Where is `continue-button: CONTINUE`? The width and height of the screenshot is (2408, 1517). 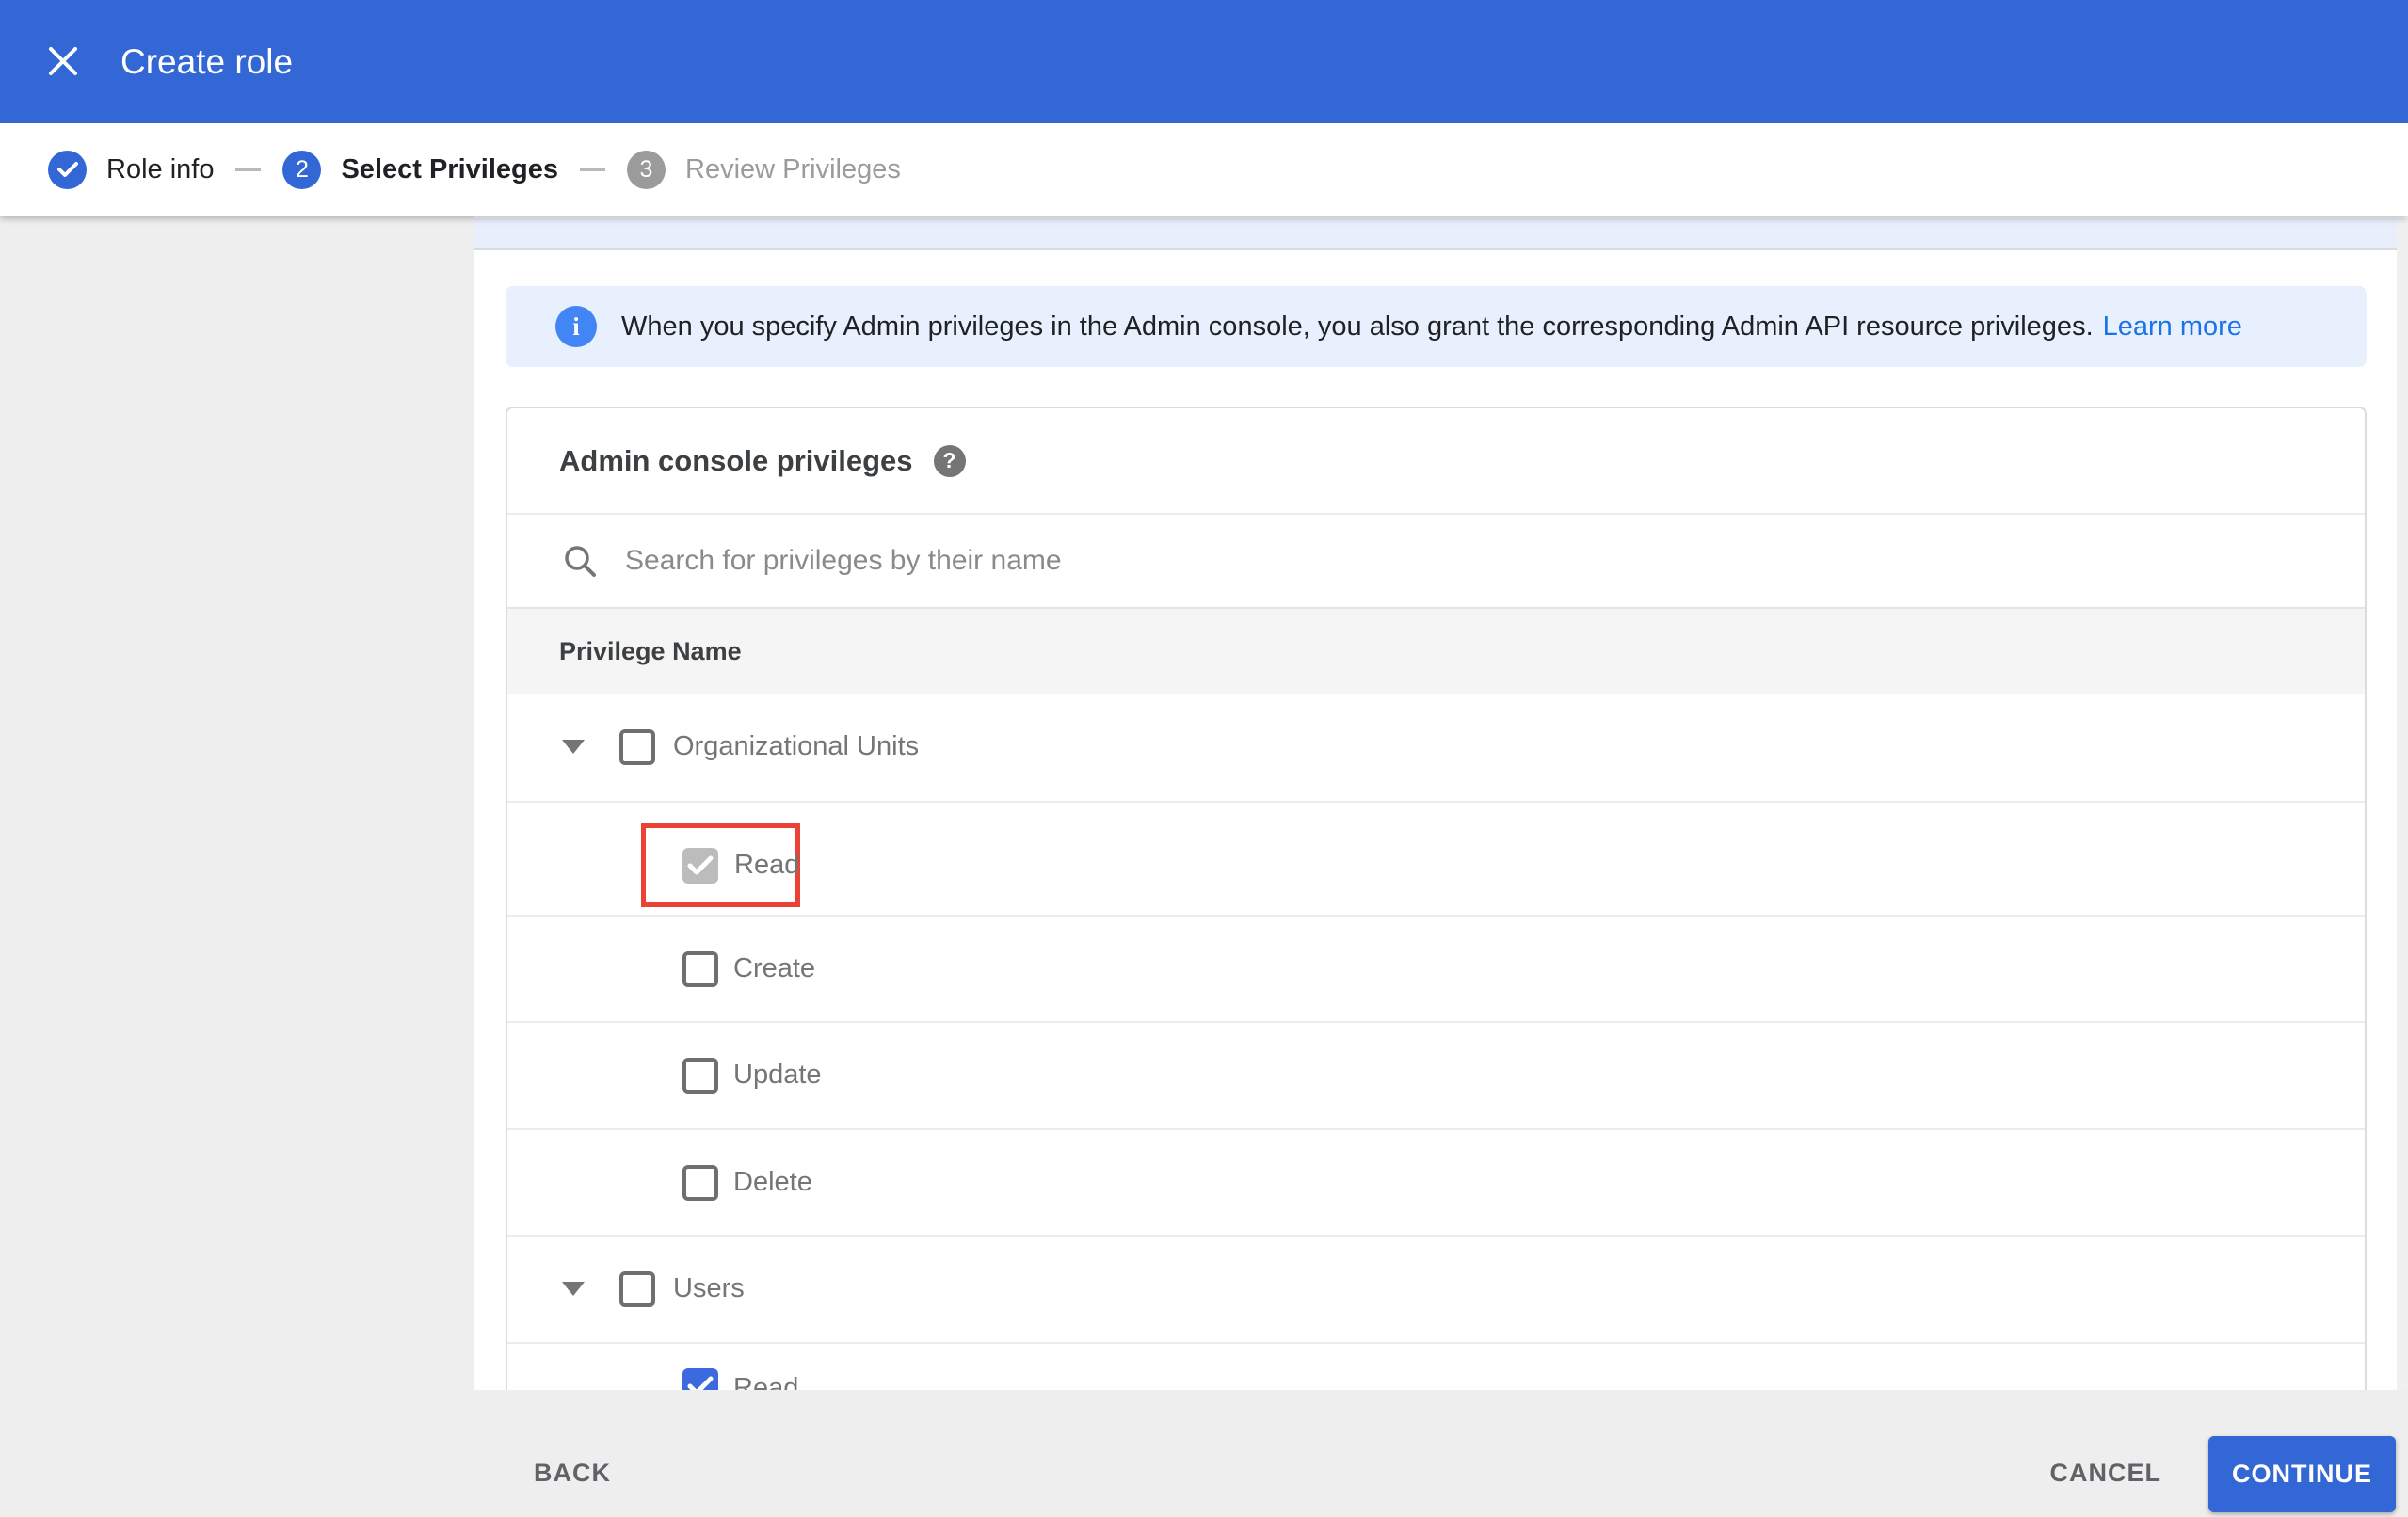
continue-button: CONTINUE is located at coordinates (2302, 1474).